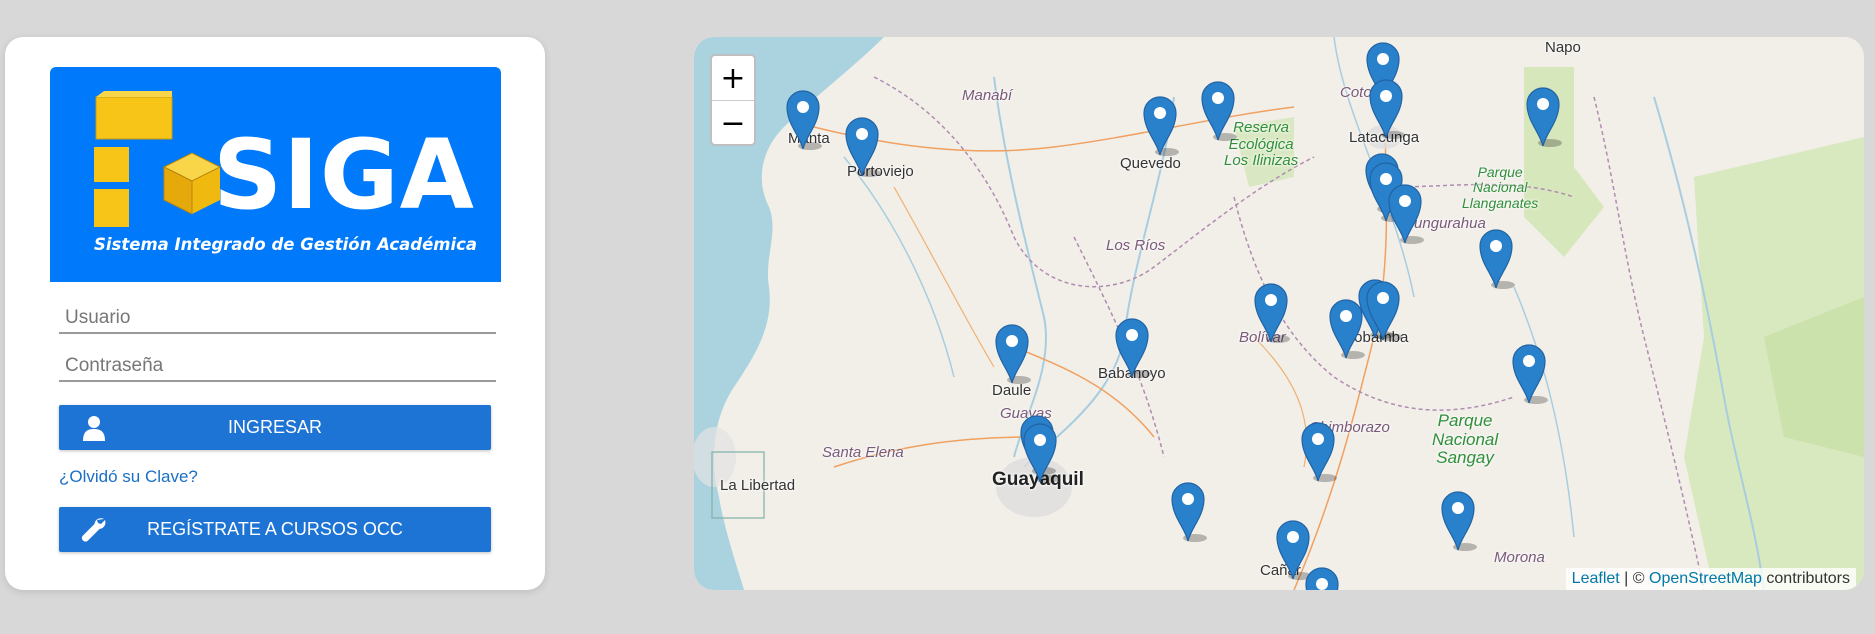 The width and height of the screenshot is (1875, 634). Describe the element at coordinates (1596, 578) in the screenshot. I see `leaflet-link: Leaflet` at that location.